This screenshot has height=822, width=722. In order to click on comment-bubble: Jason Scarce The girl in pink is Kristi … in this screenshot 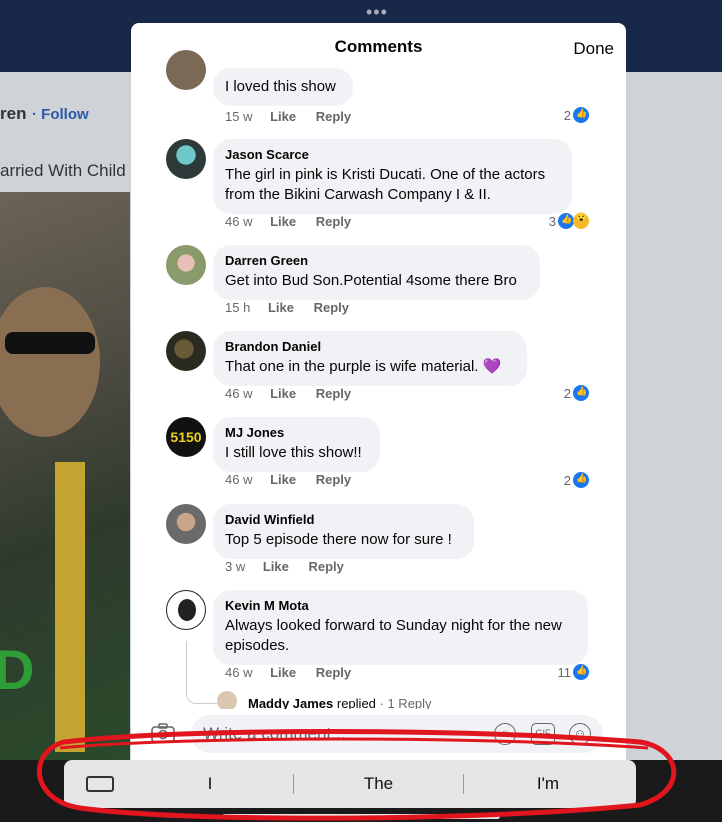, I will do `click(392, 176)`.